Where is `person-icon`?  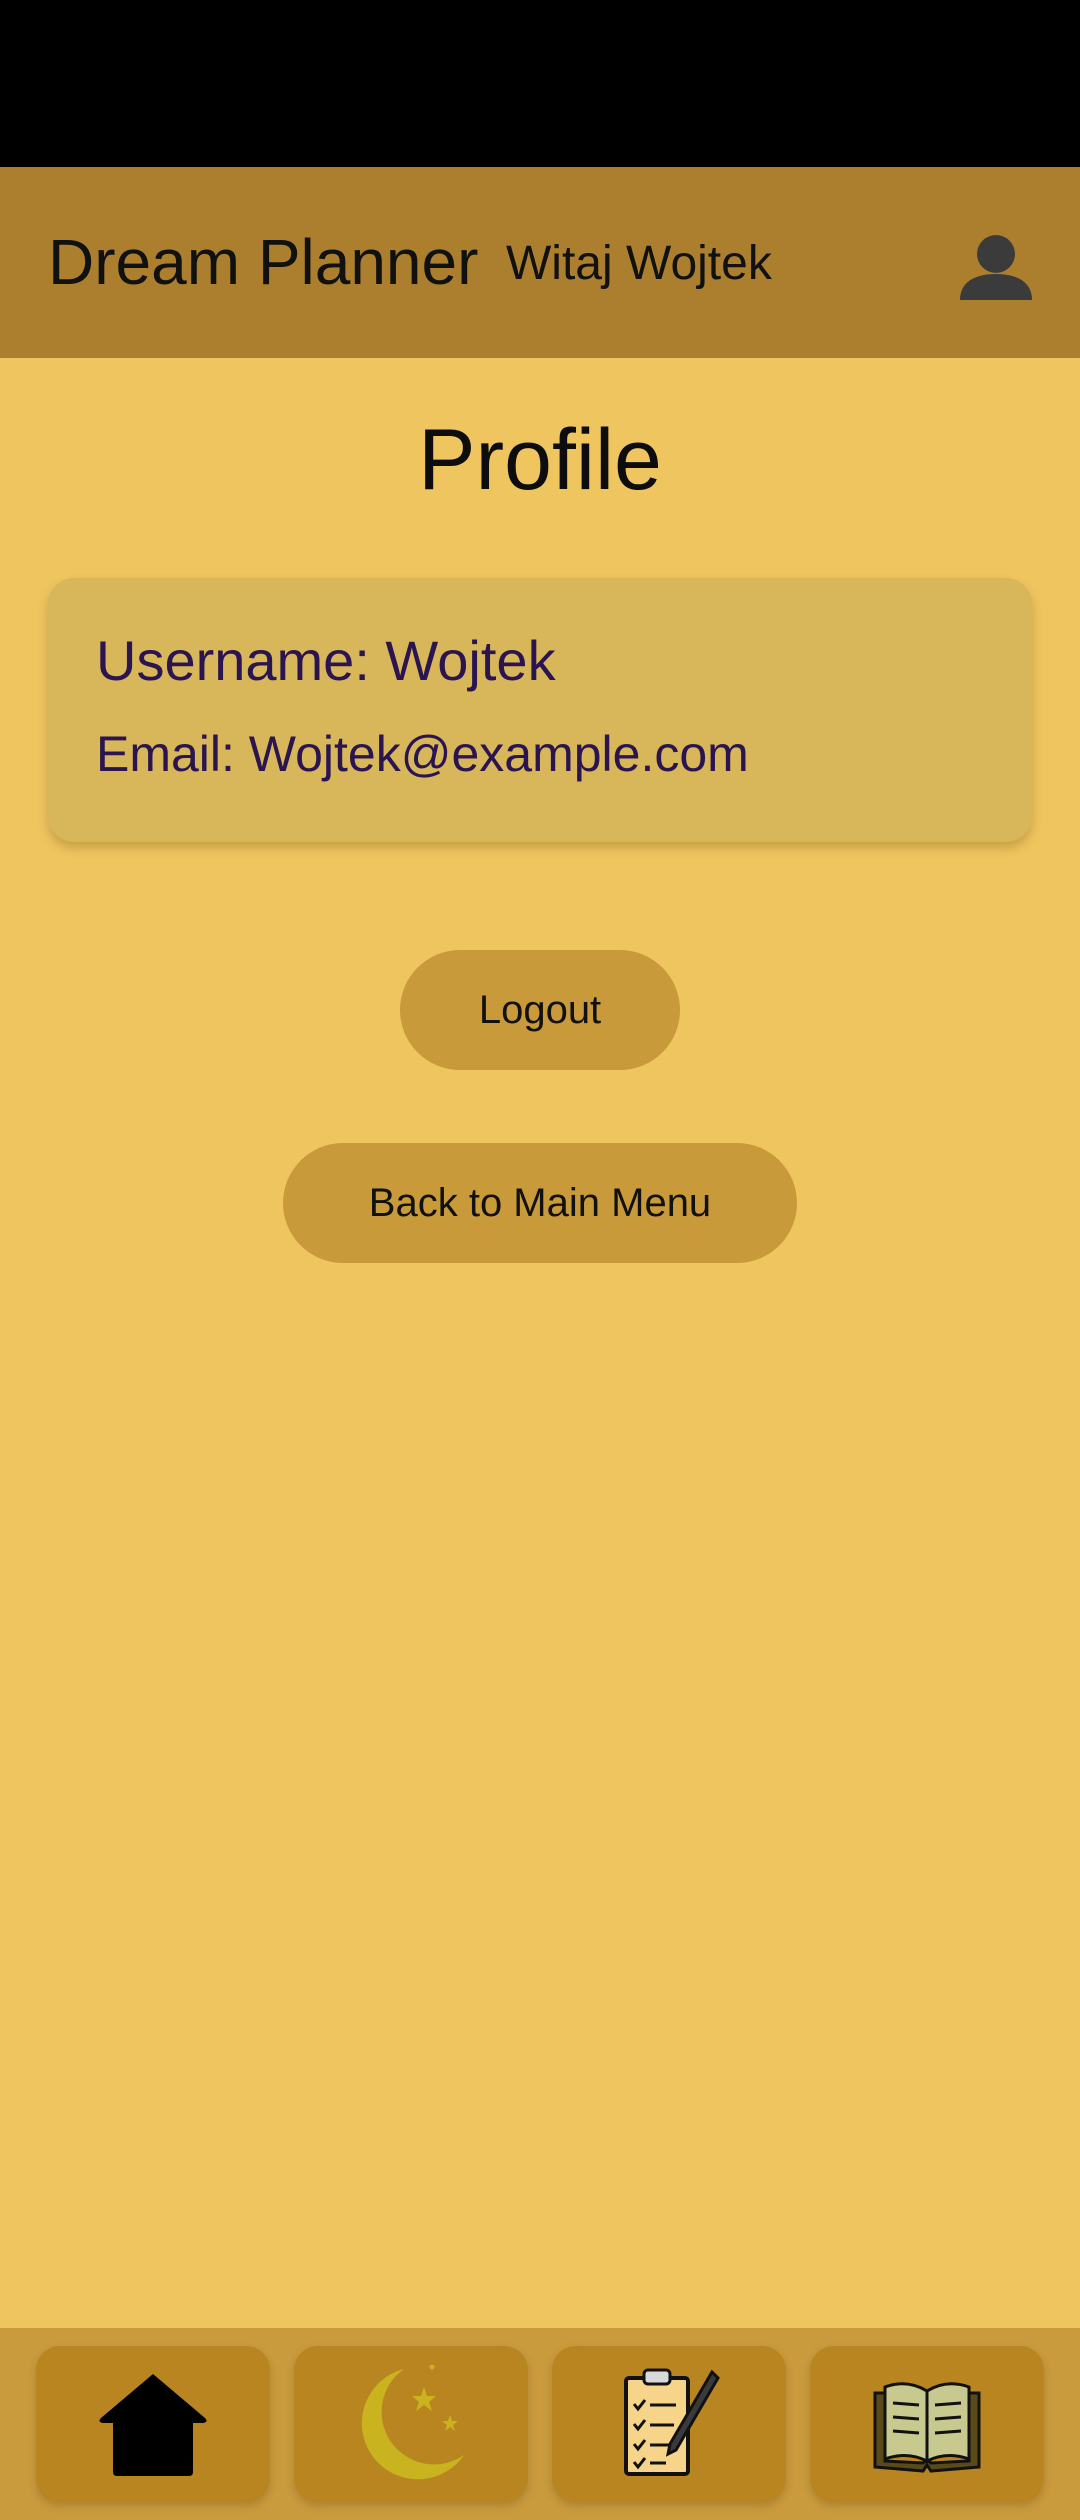
person-icon is located at coordinates (996, 267).